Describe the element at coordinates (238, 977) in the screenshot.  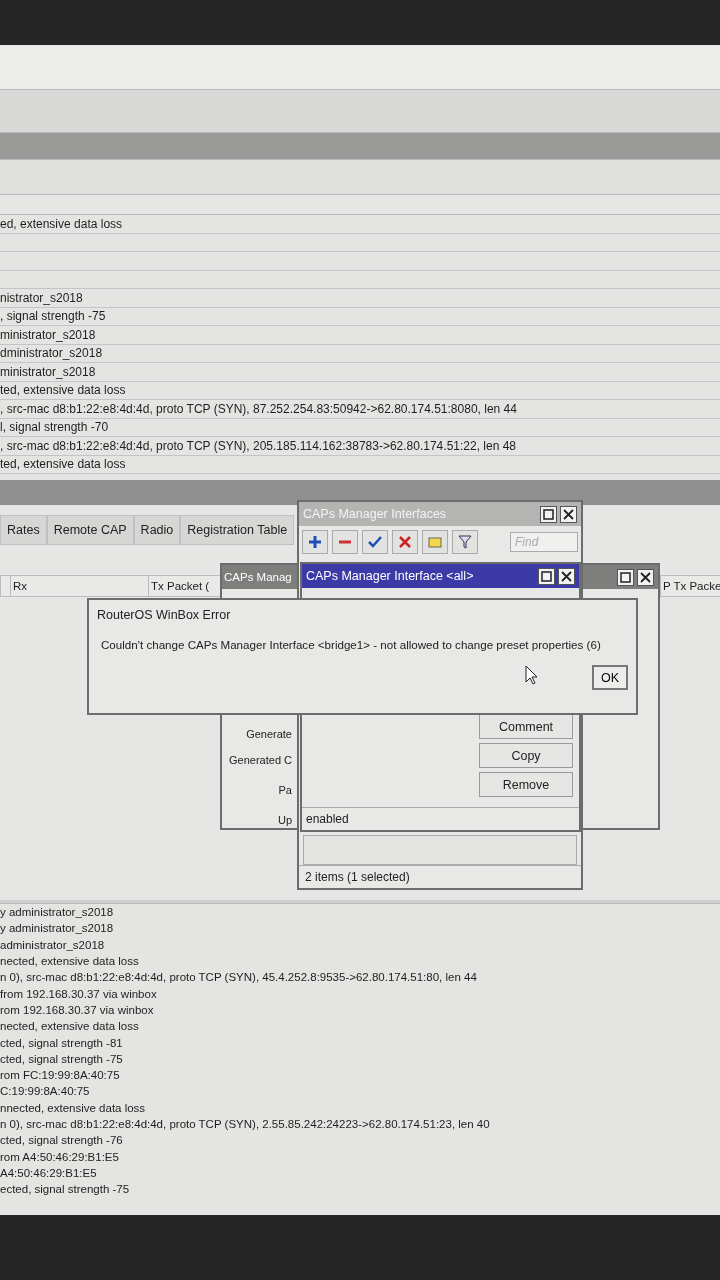
I see `log-entry: n 0), src-mac d8:b1:22:e8:4d:4d, proto TCP (SYN), 45.4.252.8:9535->62.80.174.51:80, len 44` at that location.